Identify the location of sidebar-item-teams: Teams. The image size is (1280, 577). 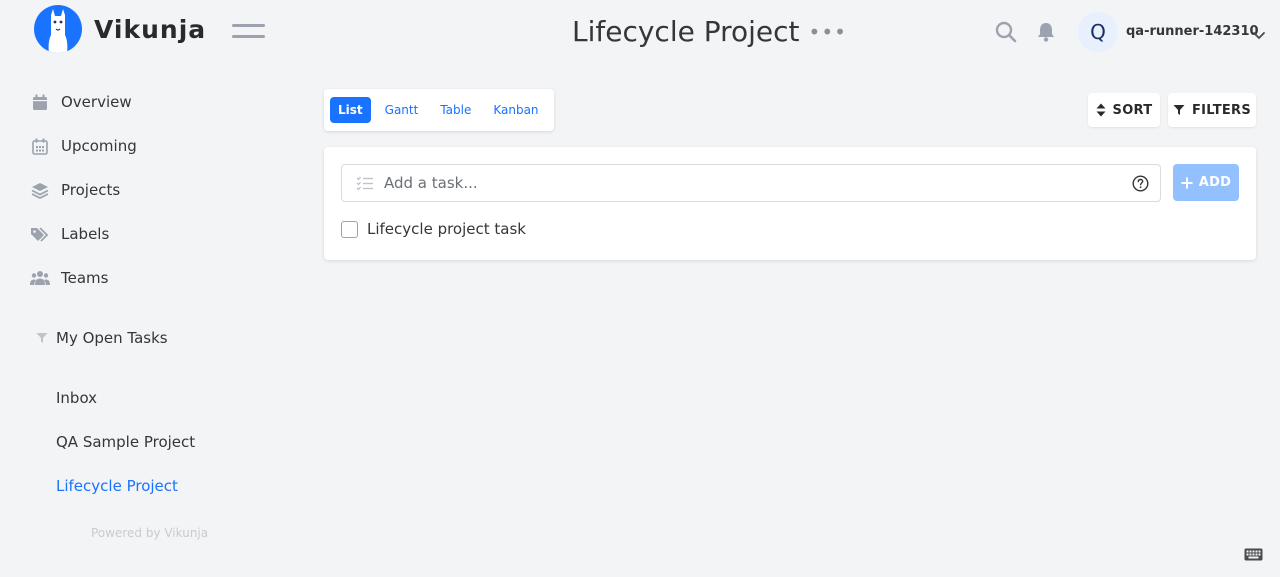
(69, 278).